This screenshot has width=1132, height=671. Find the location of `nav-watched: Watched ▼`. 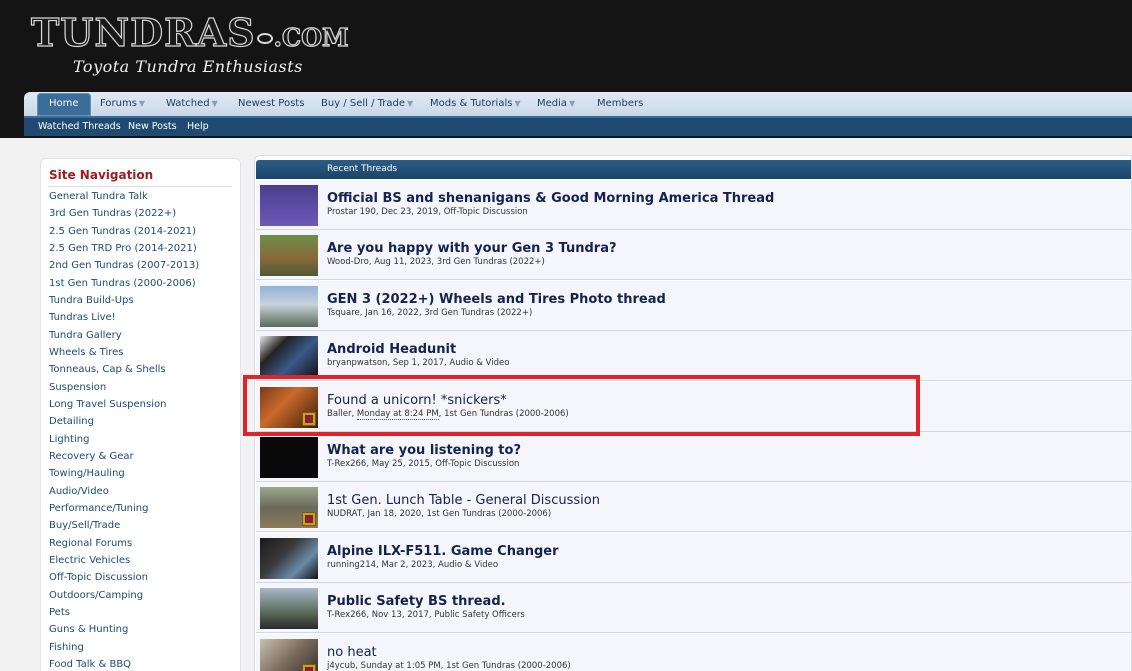

nav-watched: Watched ▼ is located at coordinates (192, 104).